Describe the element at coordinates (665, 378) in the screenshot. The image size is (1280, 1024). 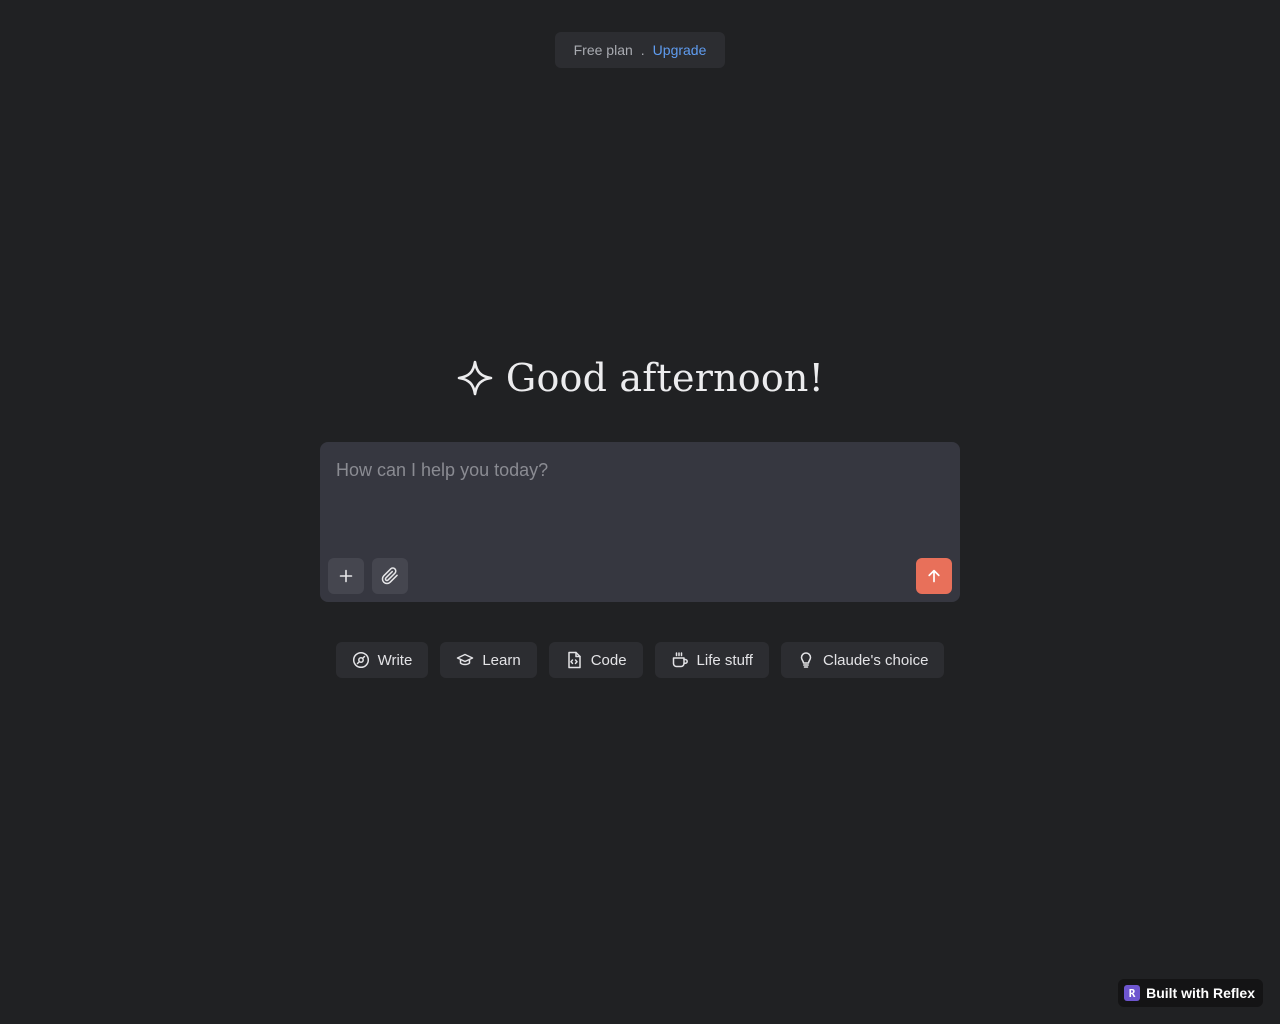
I see `greeting-title: Good afternoon!` at that location.